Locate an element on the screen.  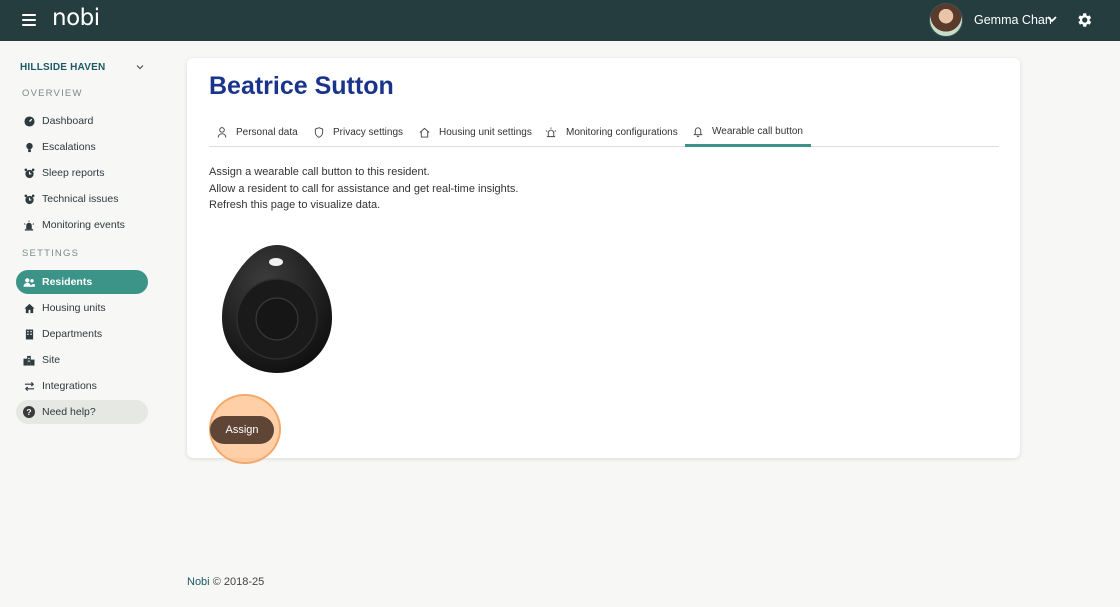
assign-button: Assign is located at coordinates (242, 430).